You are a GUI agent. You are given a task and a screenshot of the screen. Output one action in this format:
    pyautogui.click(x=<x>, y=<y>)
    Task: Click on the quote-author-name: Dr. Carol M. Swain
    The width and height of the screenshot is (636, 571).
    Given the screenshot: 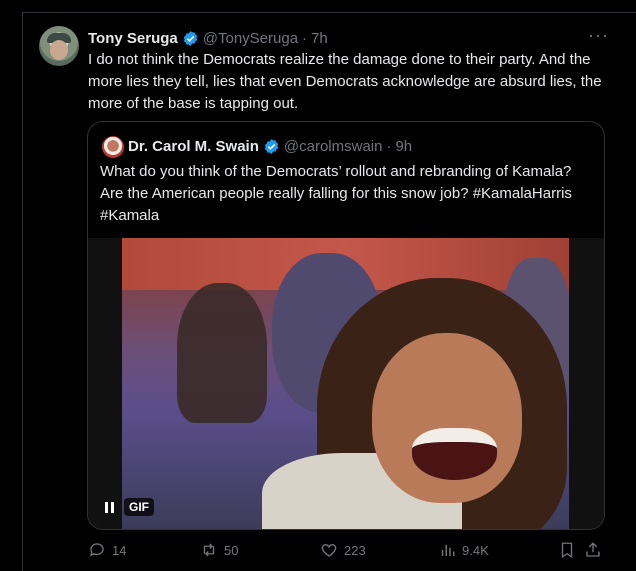 What is the action you would take?
    pyautogui.click(x=193, y=146)
    